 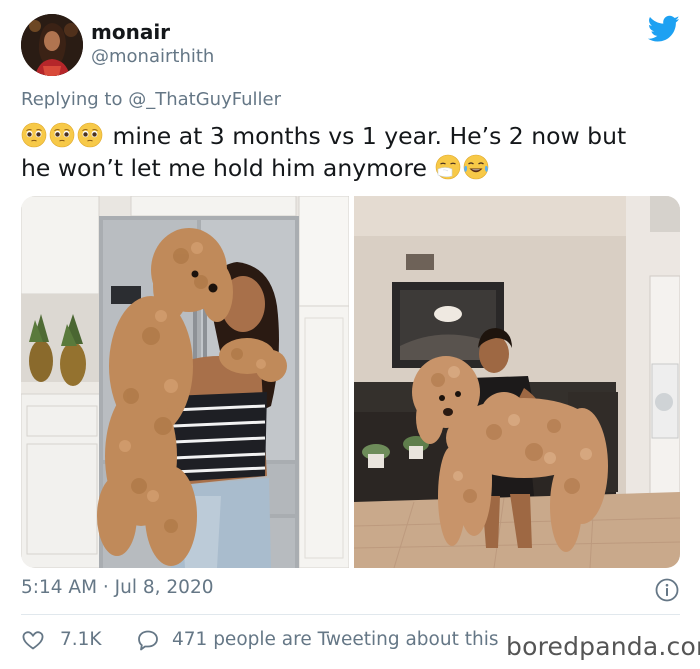 I want to click on display-name: monair, so click(x=130, y=32).